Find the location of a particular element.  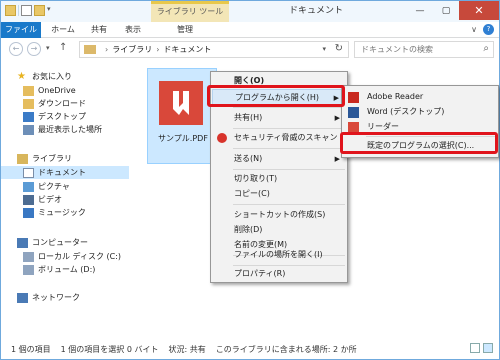

menu-item-label: プログラムから開く(H) is located at coordinates (277, 97).